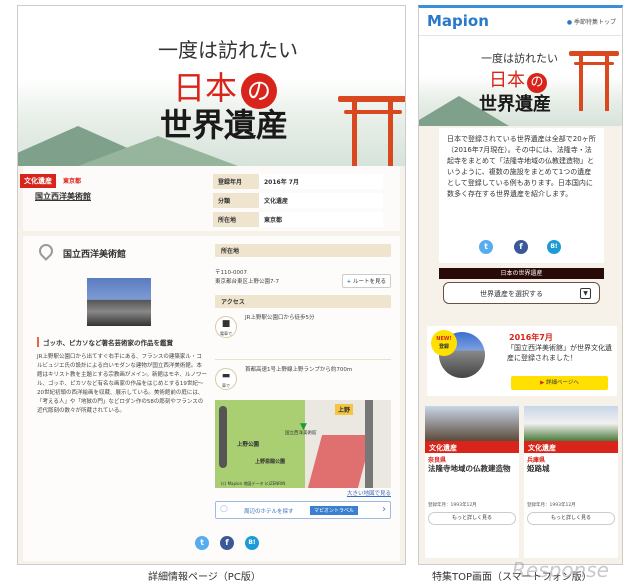  What do you see at coordinates (303, 493) in the screenshot?
I see `large-map-link: 大きい地図で見る` at bounding box center [303, 493].